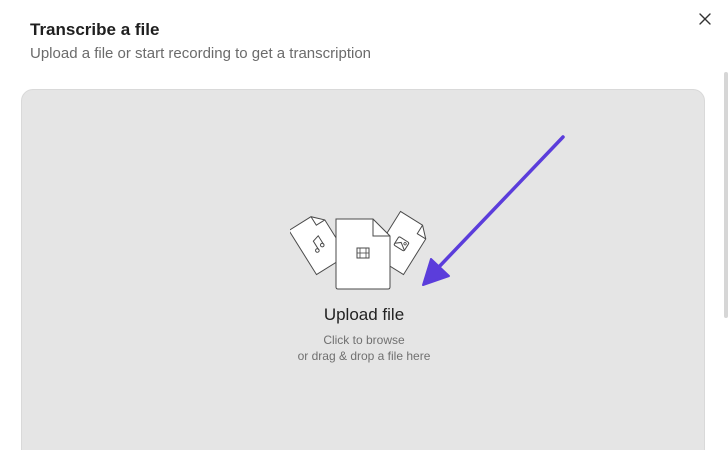 The image size is (728, 450). I want to click on close-icon, so click(705, 19).